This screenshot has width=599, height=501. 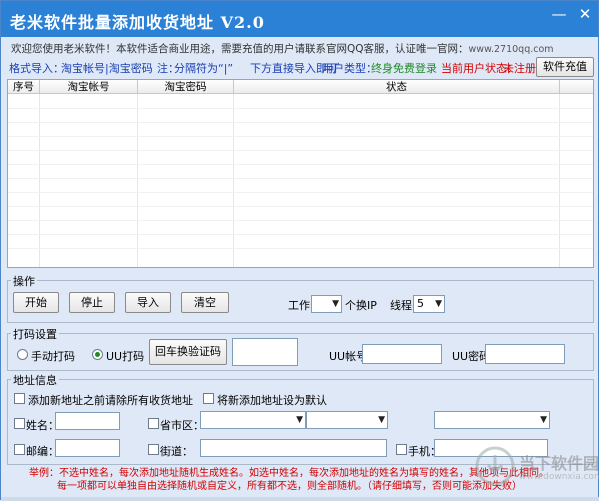 I want to click on set-default-checkbox, so click(x=208, y=398).